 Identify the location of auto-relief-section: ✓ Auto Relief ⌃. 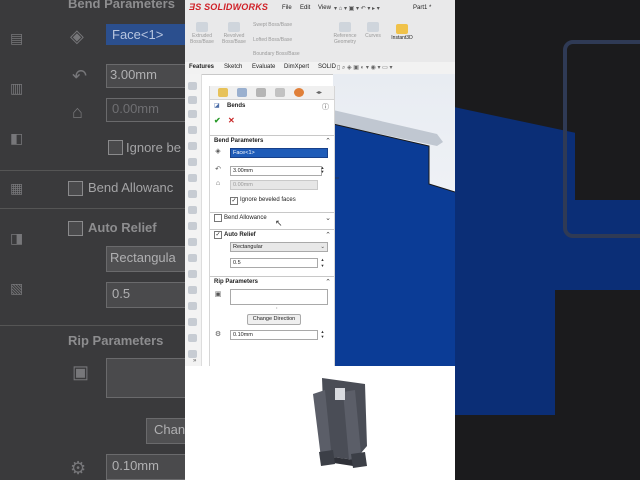
(272, 234).